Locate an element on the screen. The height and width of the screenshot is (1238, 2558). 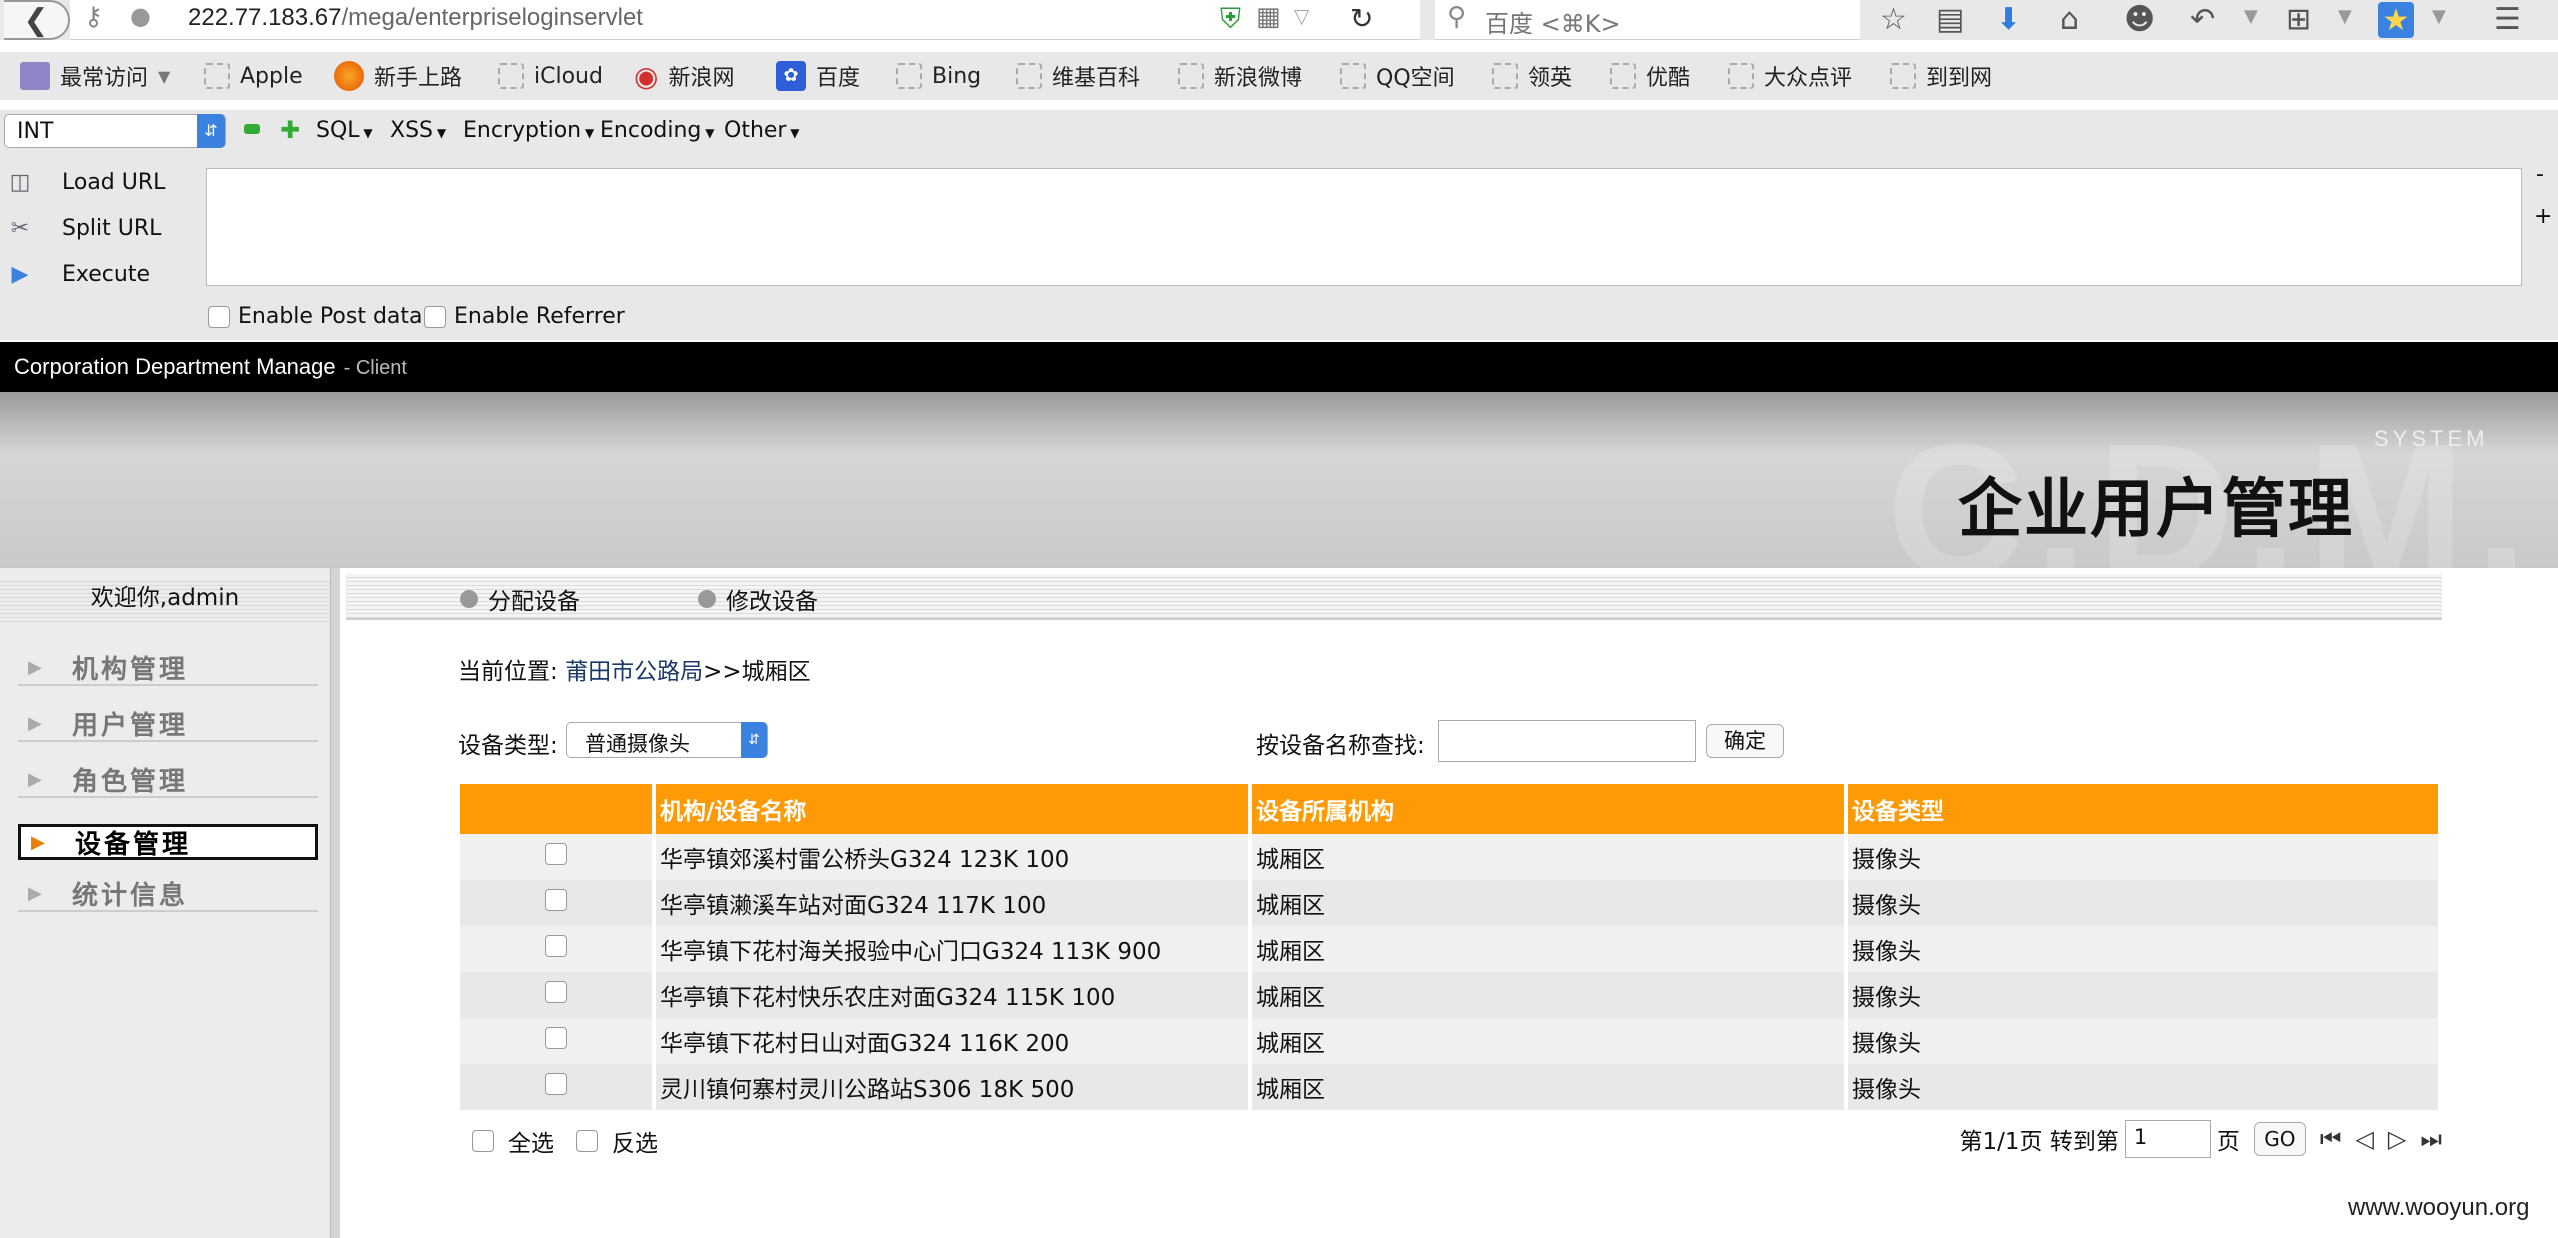
menu-sql: SQL ▼ is located at coordinates (344, 130).